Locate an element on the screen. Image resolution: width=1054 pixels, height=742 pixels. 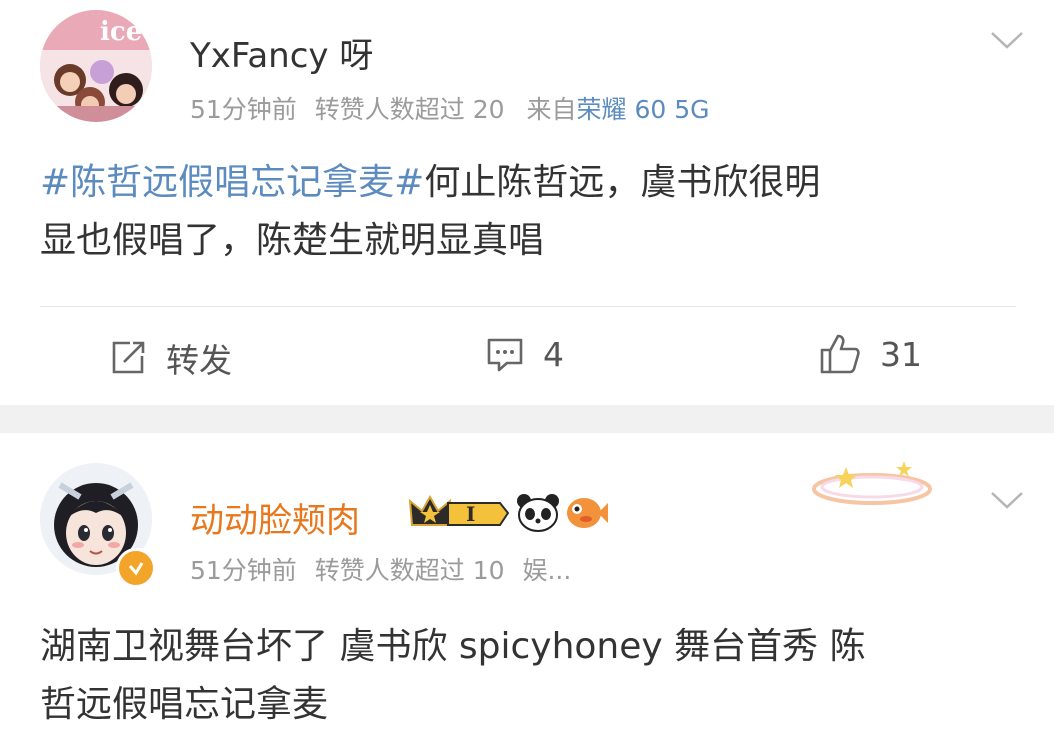
topic-link: #陈哲远假唱忘记拿麦# is located at coordinates (232, 182).